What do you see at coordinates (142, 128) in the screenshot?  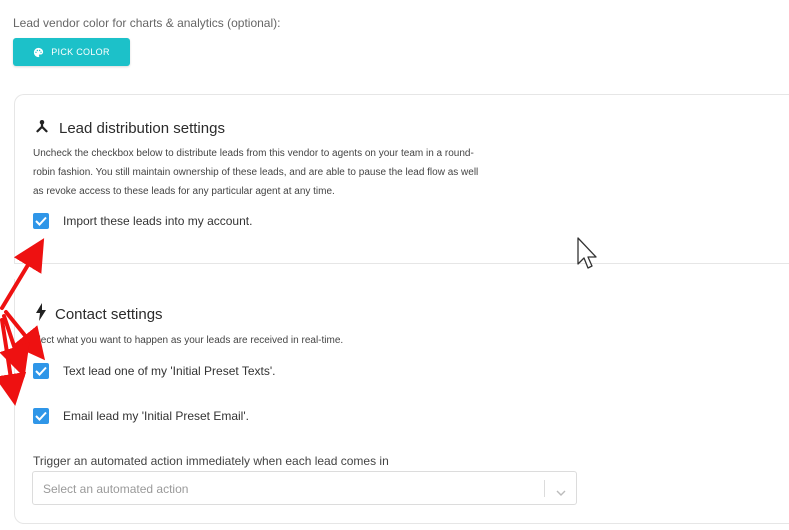 I see `lead-distribution-title-text: Lead distribution settings` at bounding box center [142, 128].